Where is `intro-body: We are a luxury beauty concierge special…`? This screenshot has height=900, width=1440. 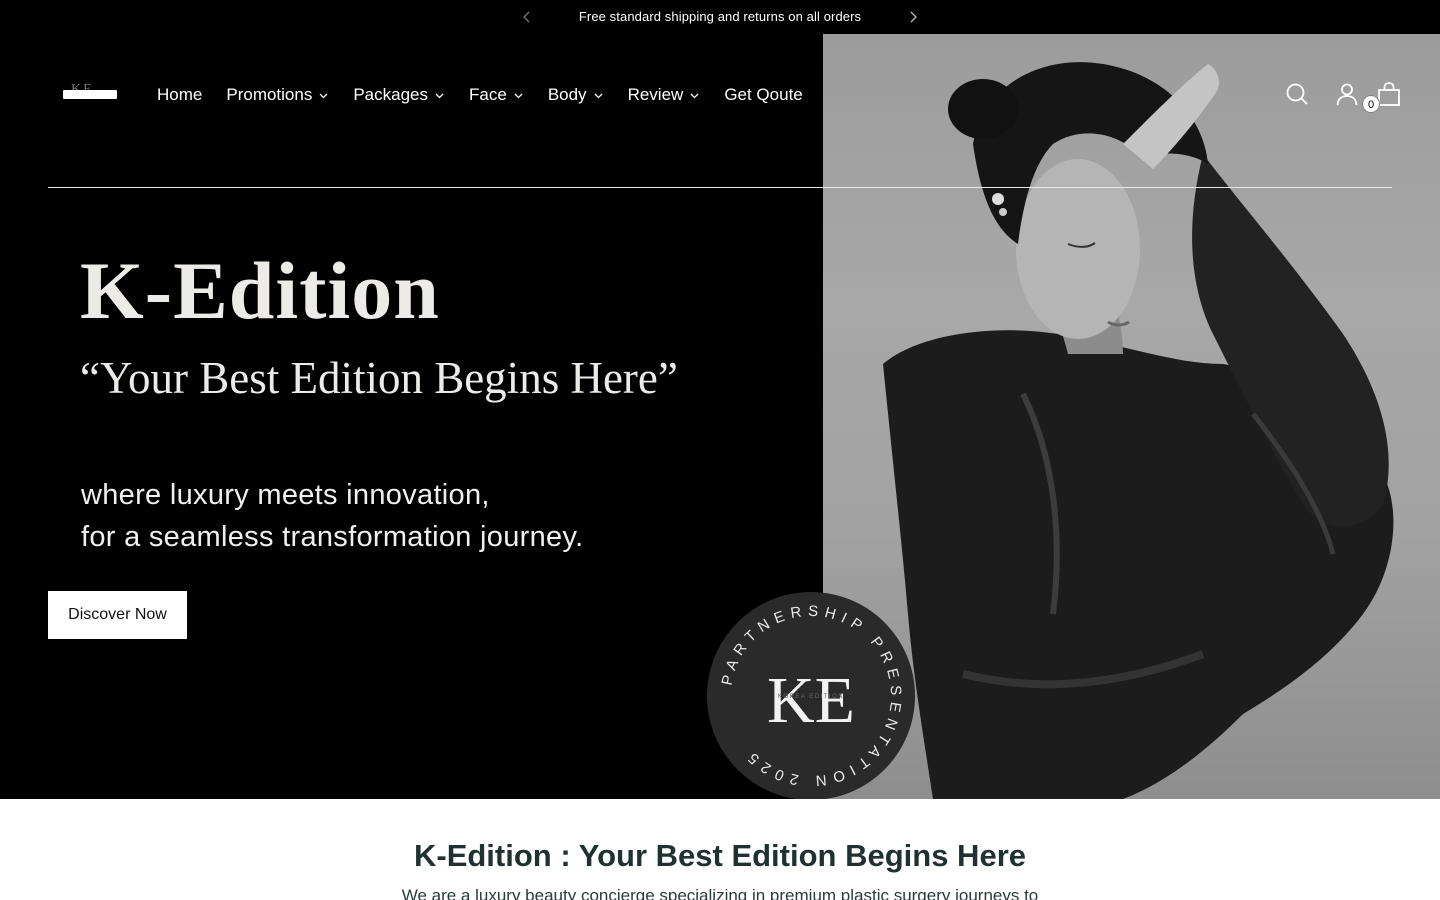
intro-body: We are a luxury beauty concierge special… is located at coordinates (720, 893).